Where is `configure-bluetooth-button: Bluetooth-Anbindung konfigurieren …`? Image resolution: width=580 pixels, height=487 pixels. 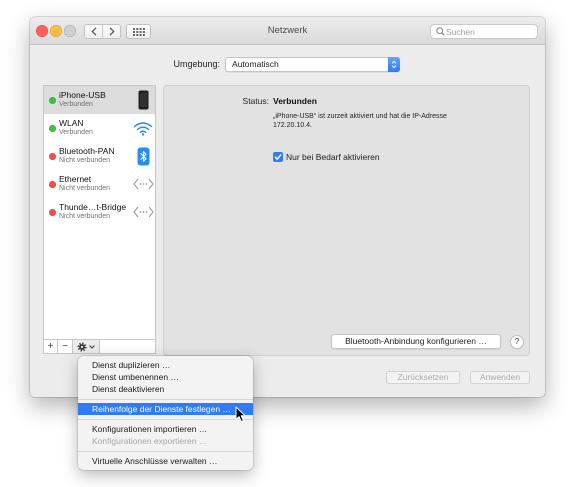 configure-bluetooth-button: Bluetooth-Anbindung konfigurieren … is located at coordinates (416, 341).